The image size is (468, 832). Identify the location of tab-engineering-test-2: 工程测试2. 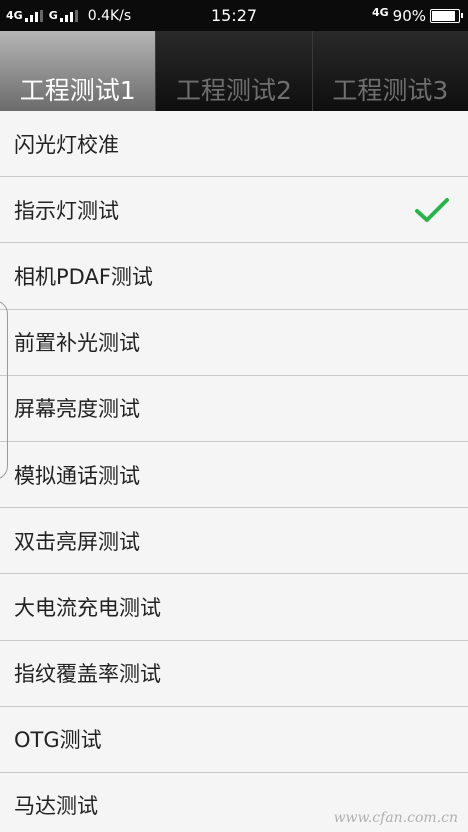
(234, 71).